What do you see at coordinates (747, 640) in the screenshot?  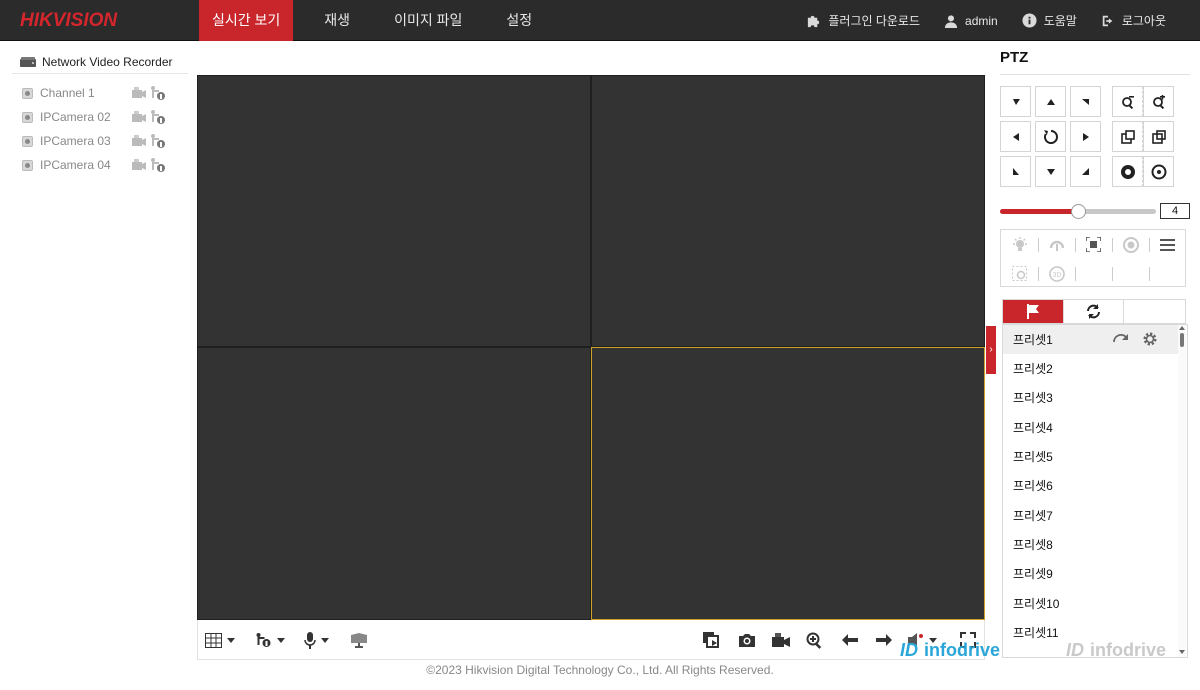 I see `capture-button` at bounding box center [747, 640].